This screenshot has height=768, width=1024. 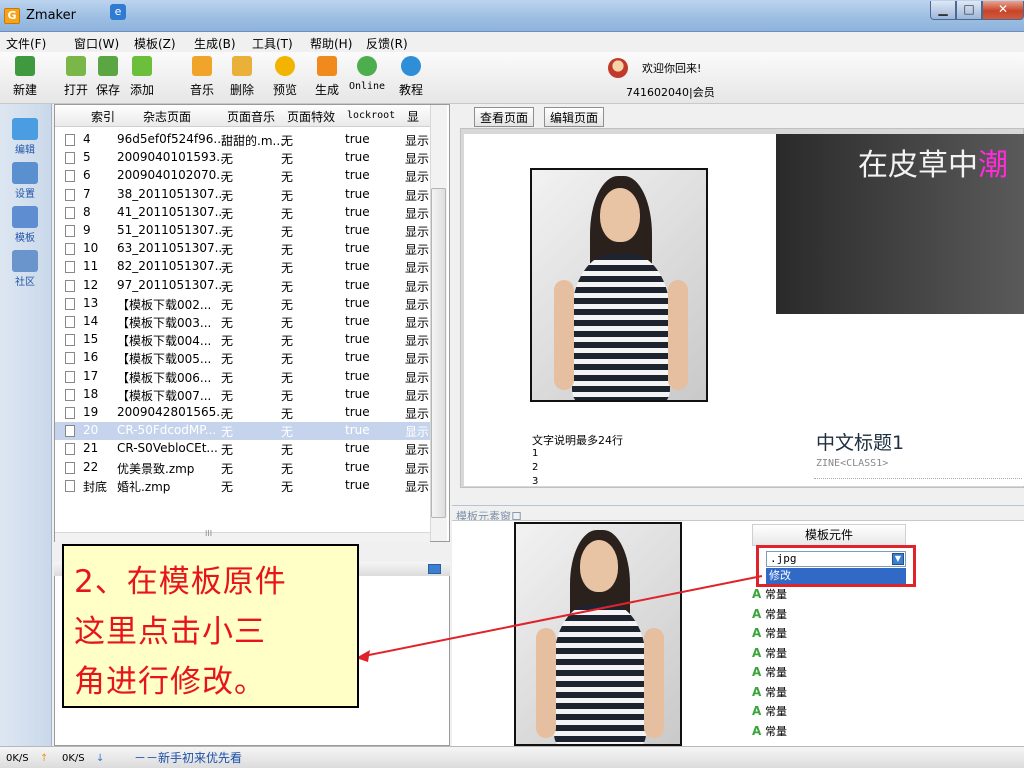 I want to click on add-button: 添加, so click(x=142, y=79).